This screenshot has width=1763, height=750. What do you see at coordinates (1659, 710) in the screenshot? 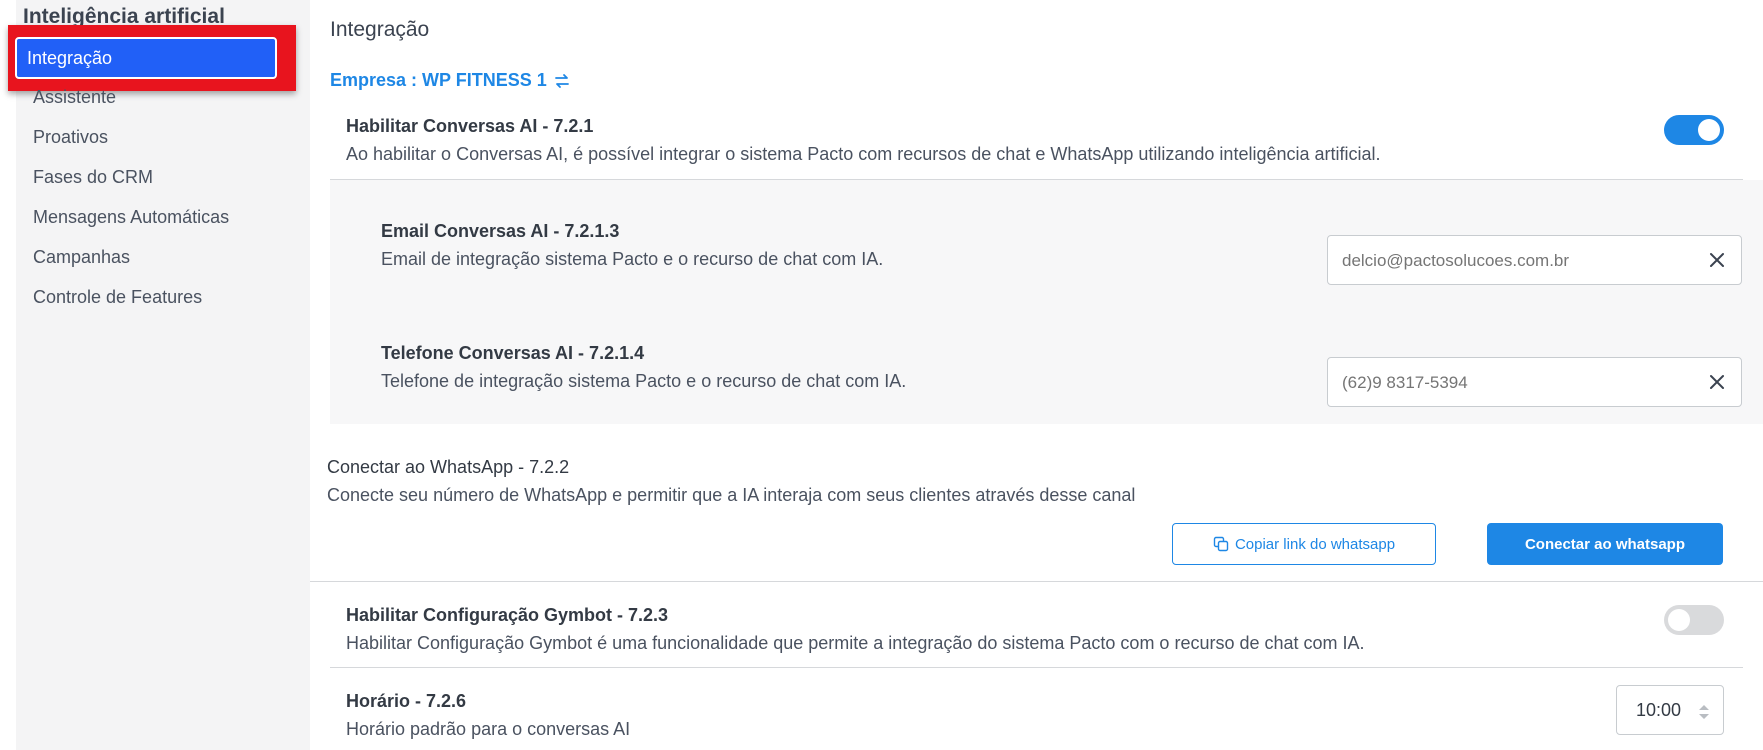
I see `horario-value: 10:00` at bounding box center [1659, 710].